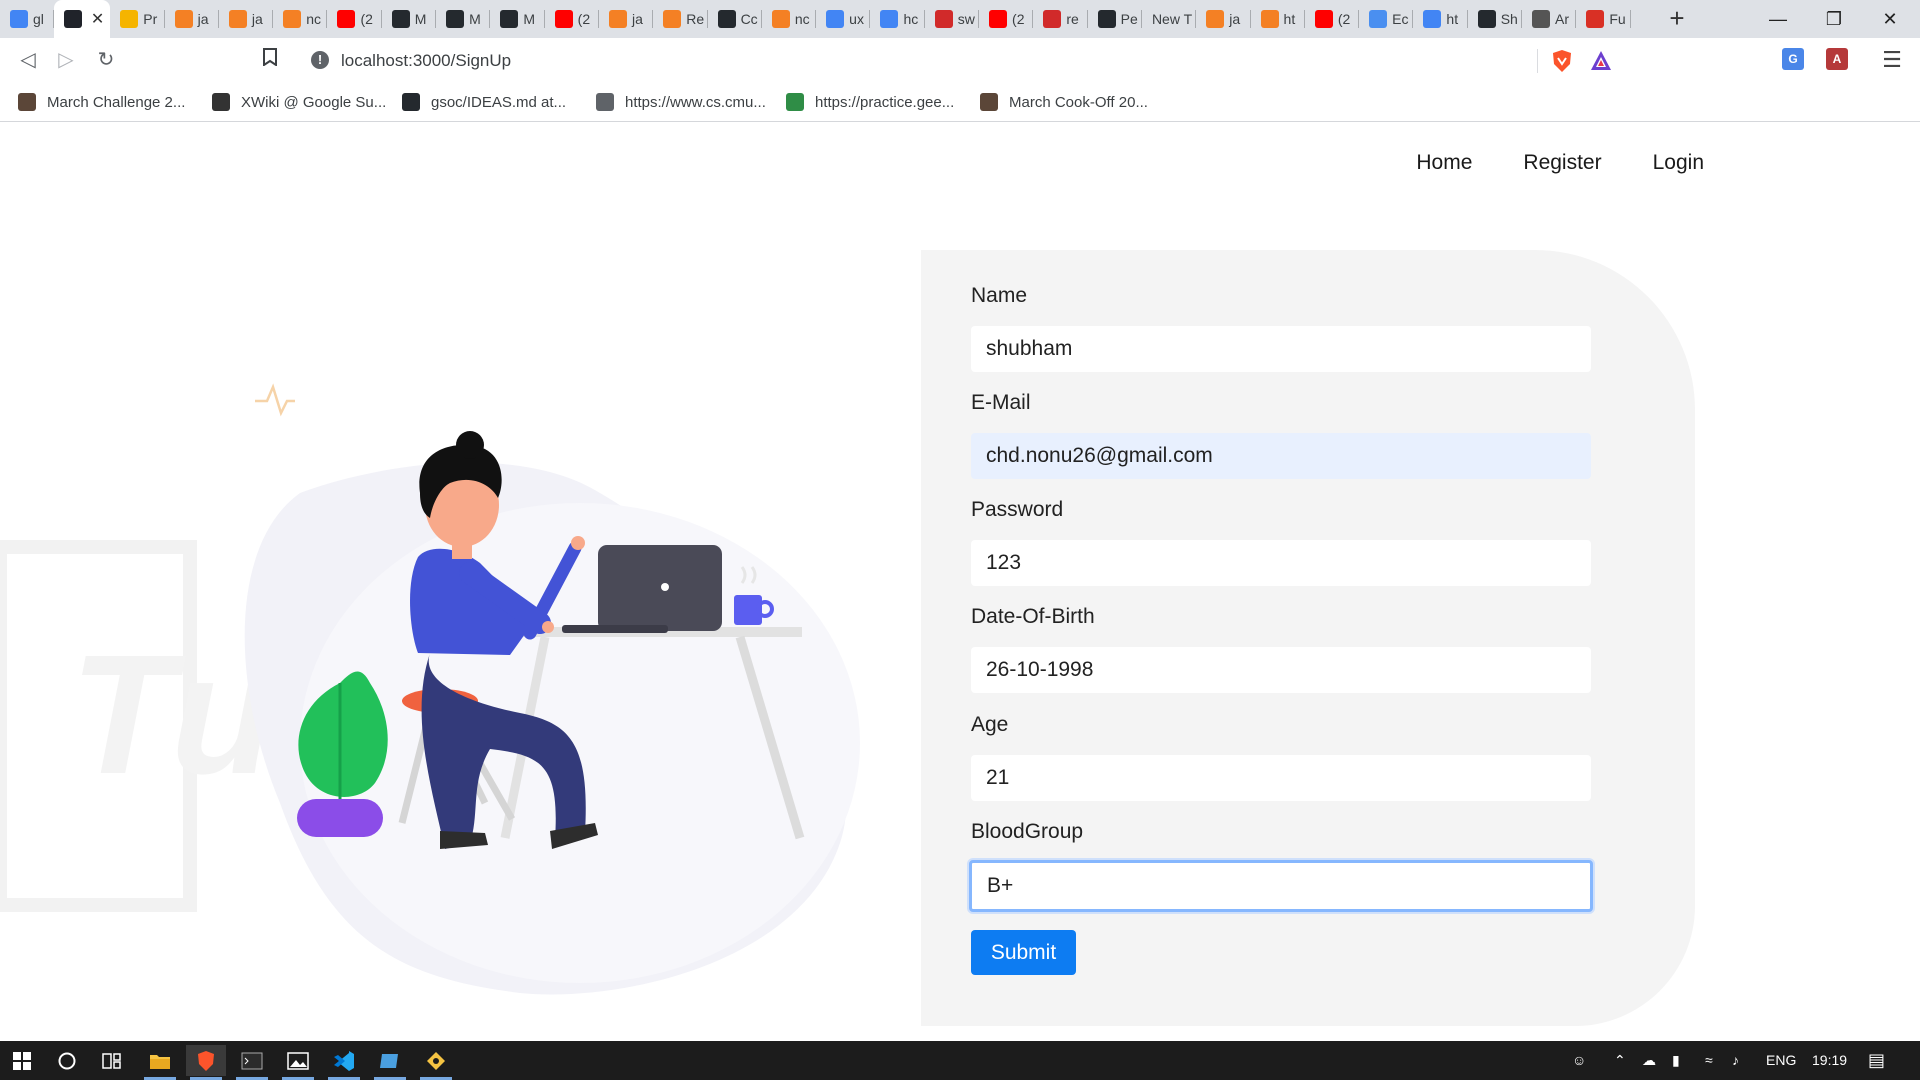  What do you see at coordinates (1649, 1060) in the screenshot?
I see `onedrive-icon: ☁` at bounding box center [1649, 1060].